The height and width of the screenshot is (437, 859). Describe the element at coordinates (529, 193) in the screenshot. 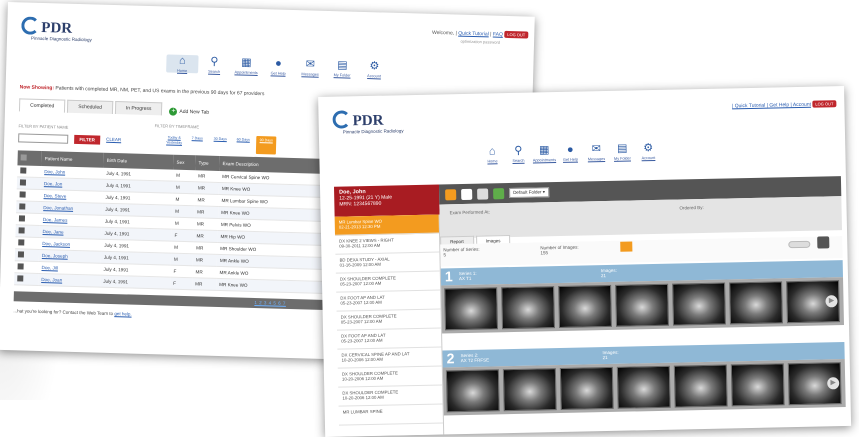

I see `folder-select: Default Folder ▾` at that location.